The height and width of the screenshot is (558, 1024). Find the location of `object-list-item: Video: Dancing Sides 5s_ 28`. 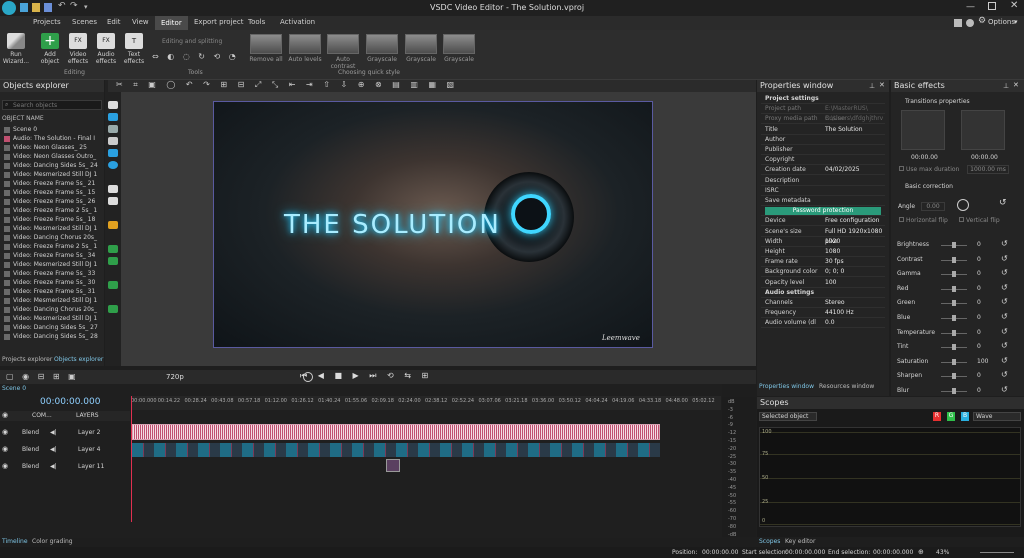

object-list-item: Video: Dancing Sides 5s_ 28 is located at coordinates (52, 337).